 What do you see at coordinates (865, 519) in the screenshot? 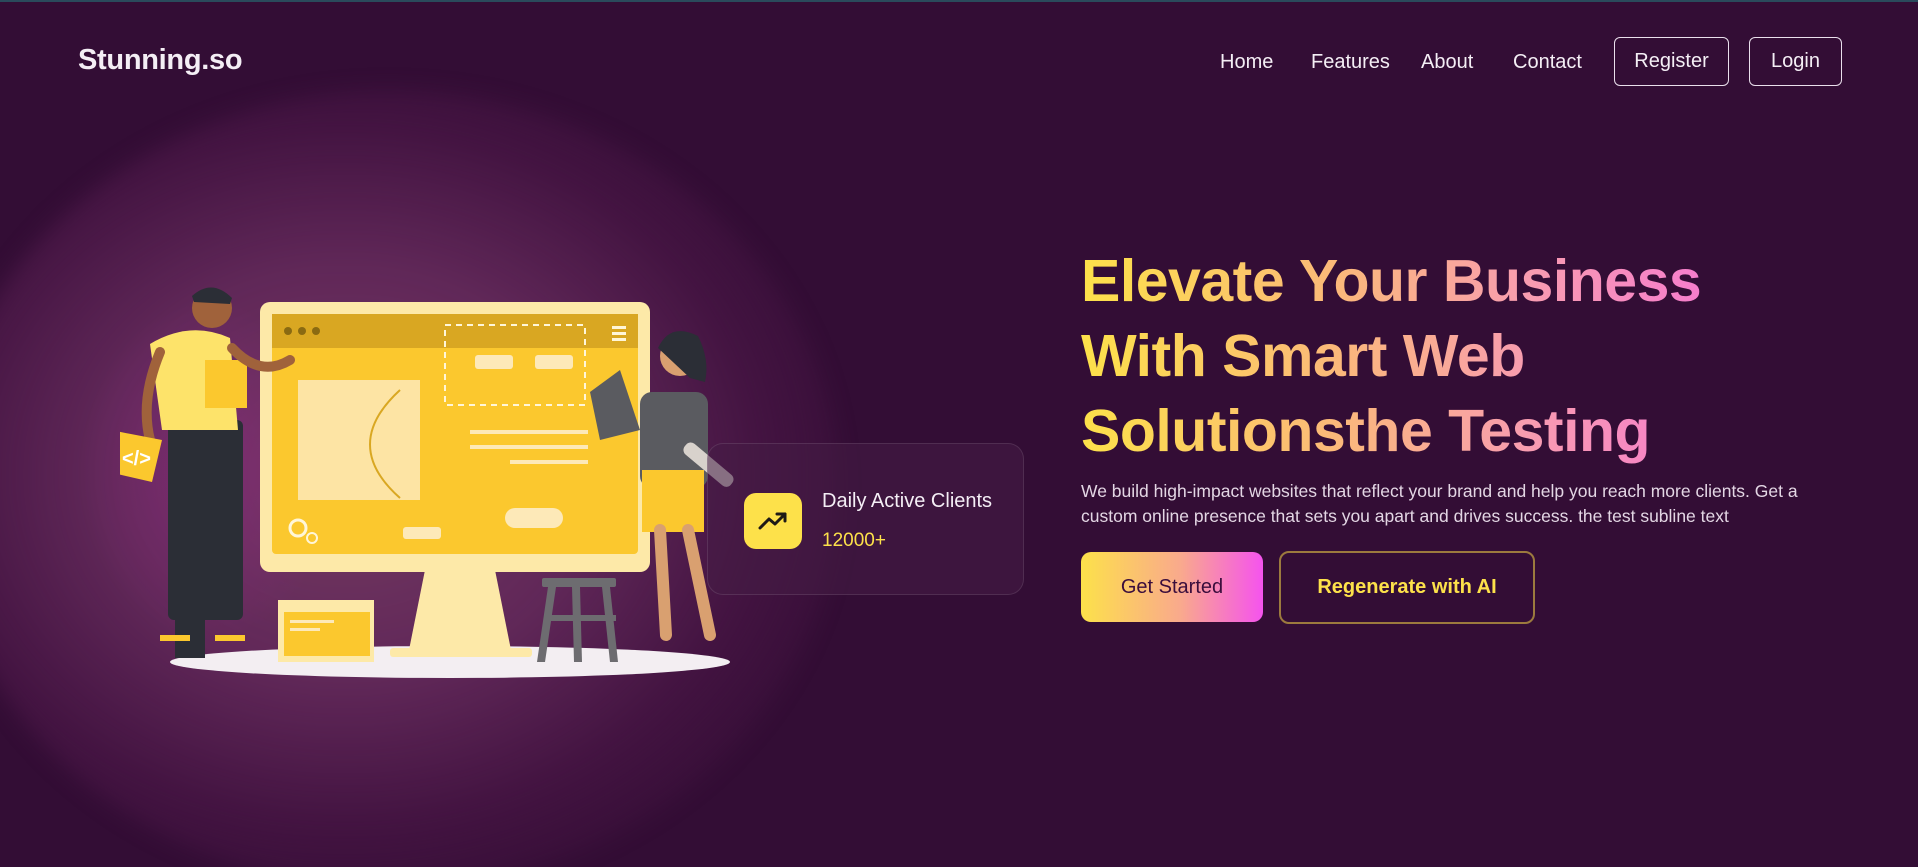
I see `stat-card: Daily Active Clients 12000+` at bounding box center [865, 519].